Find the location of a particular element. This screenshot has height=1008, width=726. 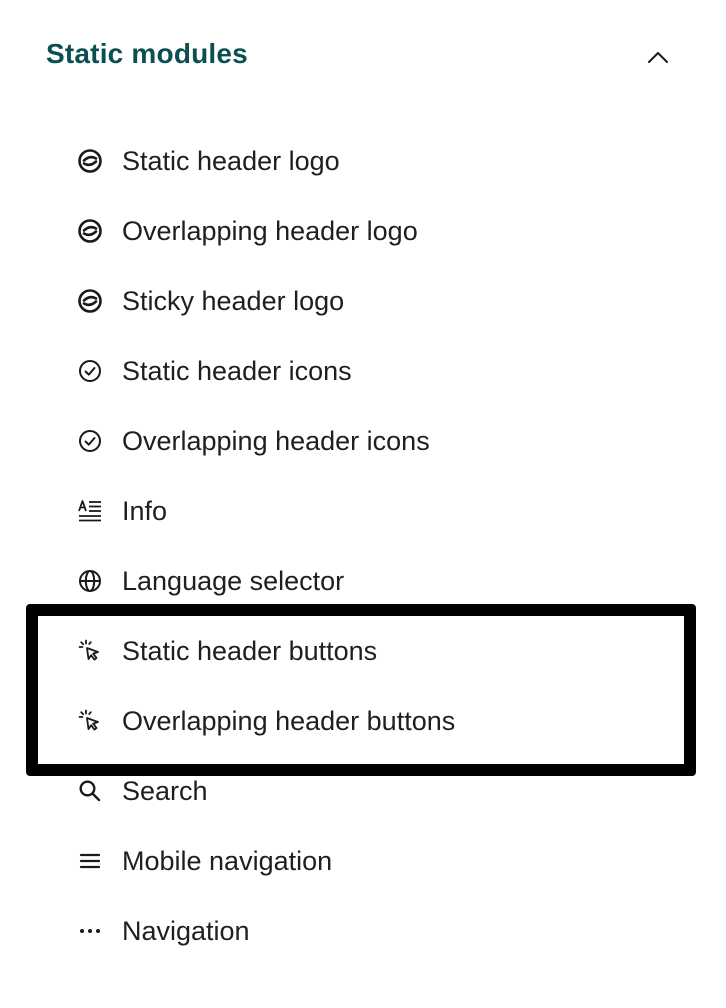

chevron-up-icon is located at coordinates (658, 57).